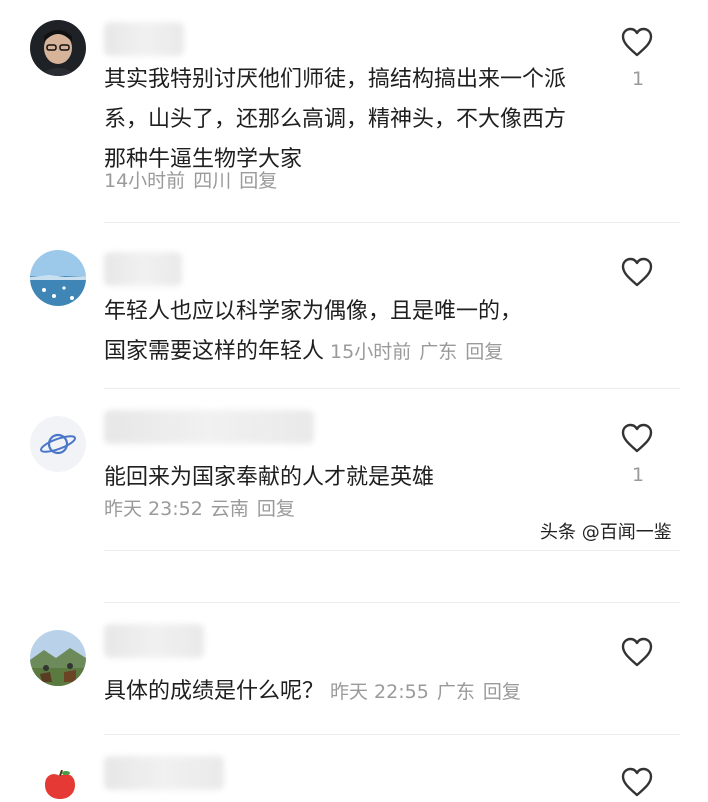 This screenshot has height=802, width=708. Describe the element at coordinates (212, 181) in the screenshot. I see `comment-location: 四川` at that location.